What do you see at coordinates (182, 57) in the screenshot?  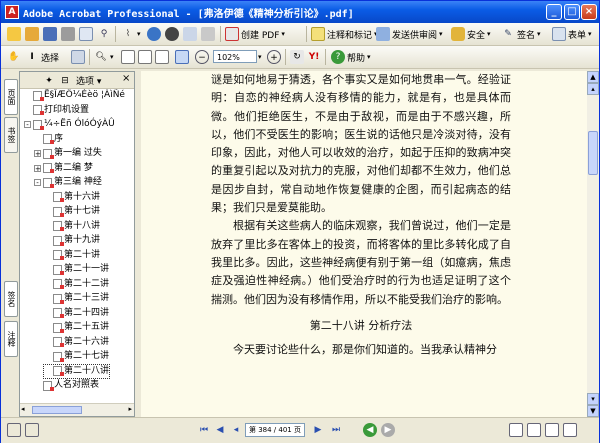 I see `single-page-button` at bounding box center [182, 57].